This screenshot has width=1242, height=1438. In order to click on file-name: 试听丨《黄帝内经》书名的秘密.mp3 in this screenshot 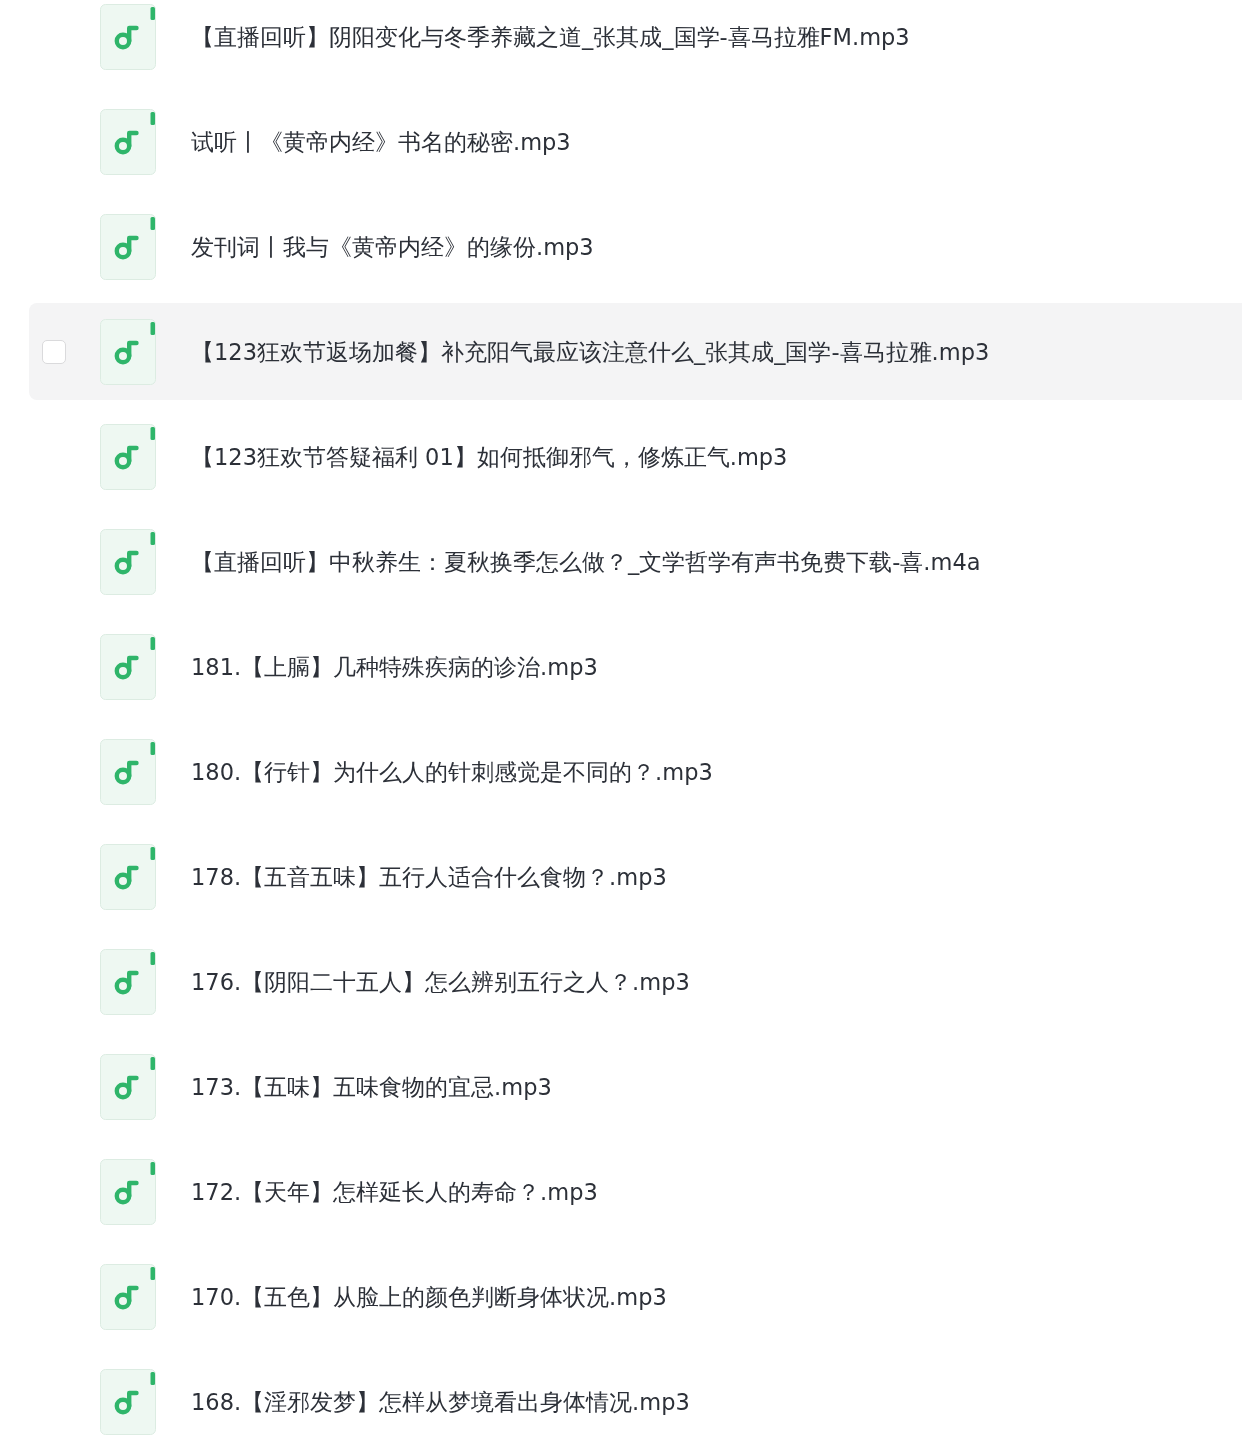, I will do `click(381, 141)`.